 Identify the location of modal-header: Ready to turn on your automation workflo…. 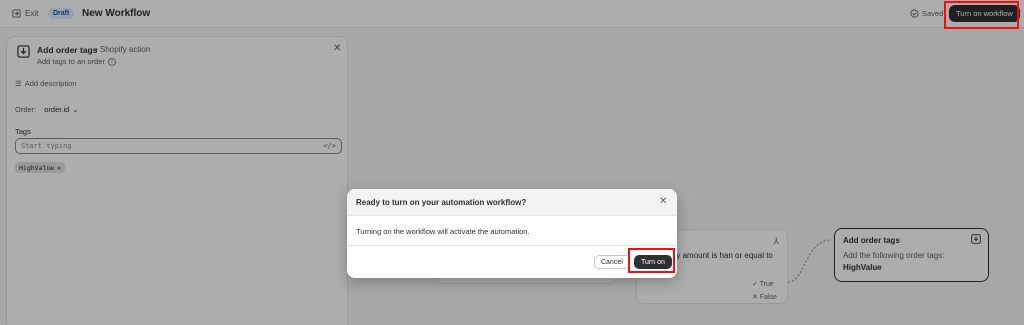
(512, 202).